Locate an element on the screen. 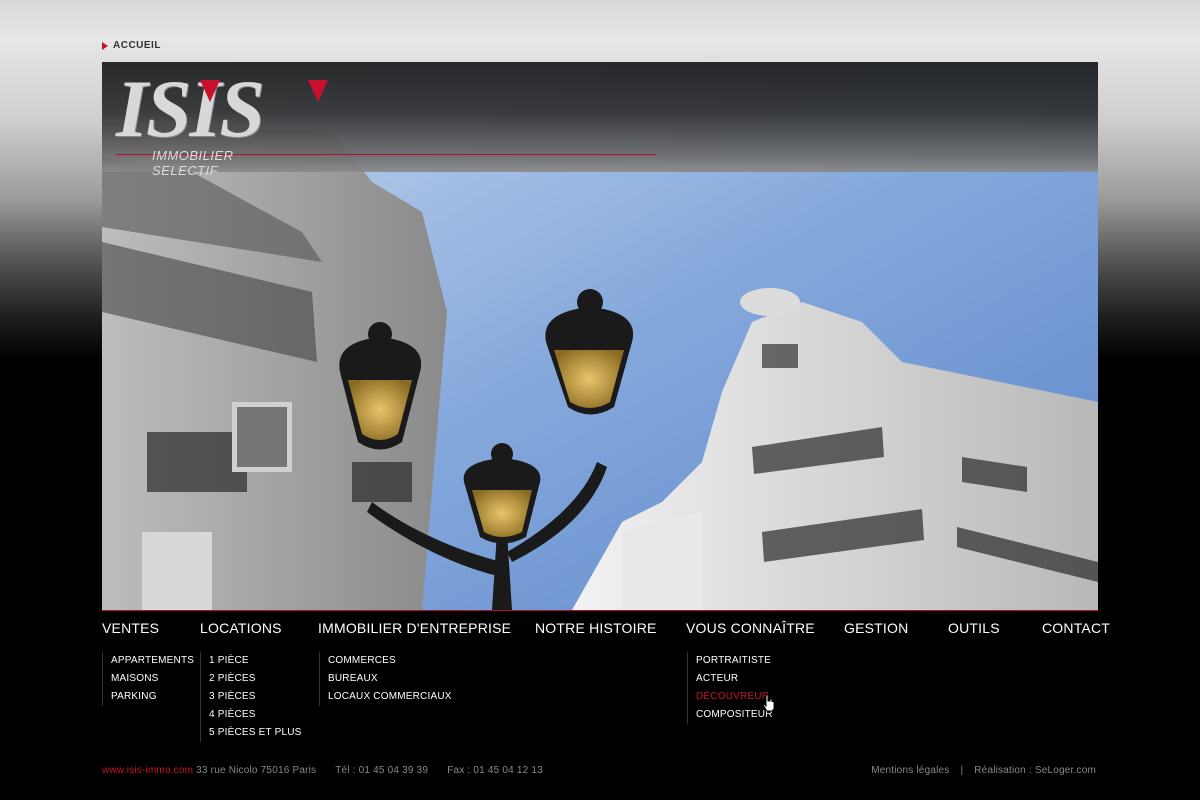 This screenshot has width=1200, height=800. submenu-item-1-piece: 1 PIÈCE is located at coordinates (255, 661).